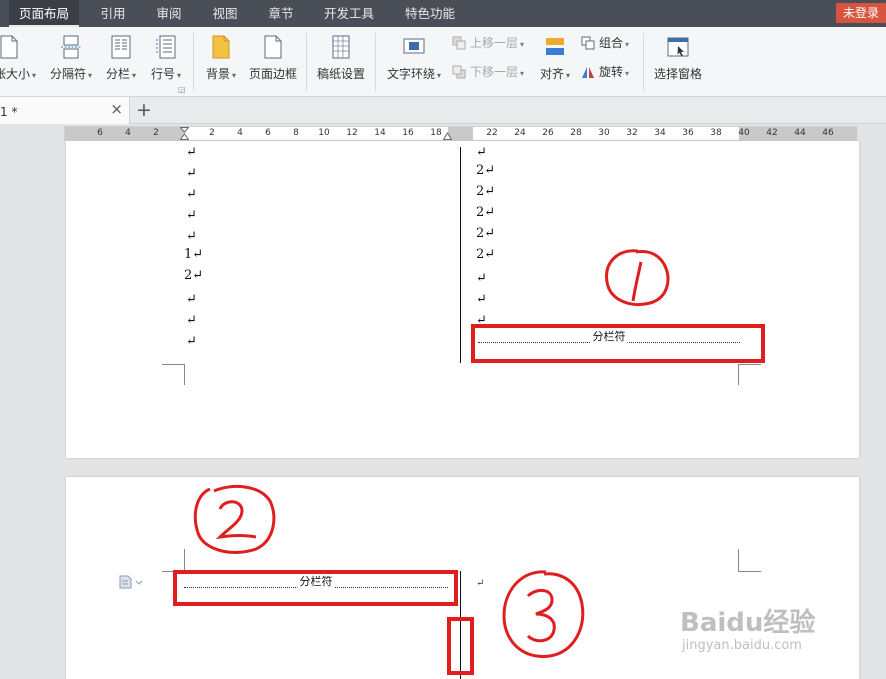 This screenshot has height=679, width=886. What do you see at coordinates (618, 343) in the screenshot?
I see `annotation-box` at bounding box center [618, 343].